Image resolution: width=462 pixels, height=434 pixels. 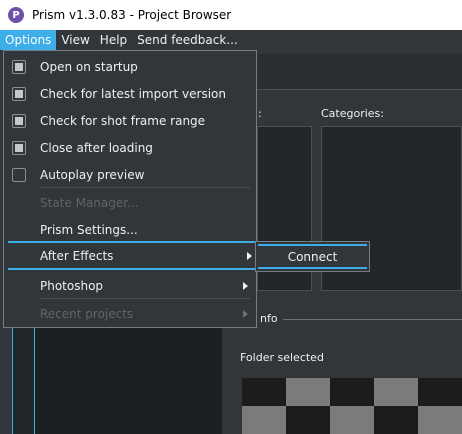 What do you see at coordinates (133, 93) in the screenshot?
I see `menu-item-label: Check for latest import version` at bounding box center [133, 93].